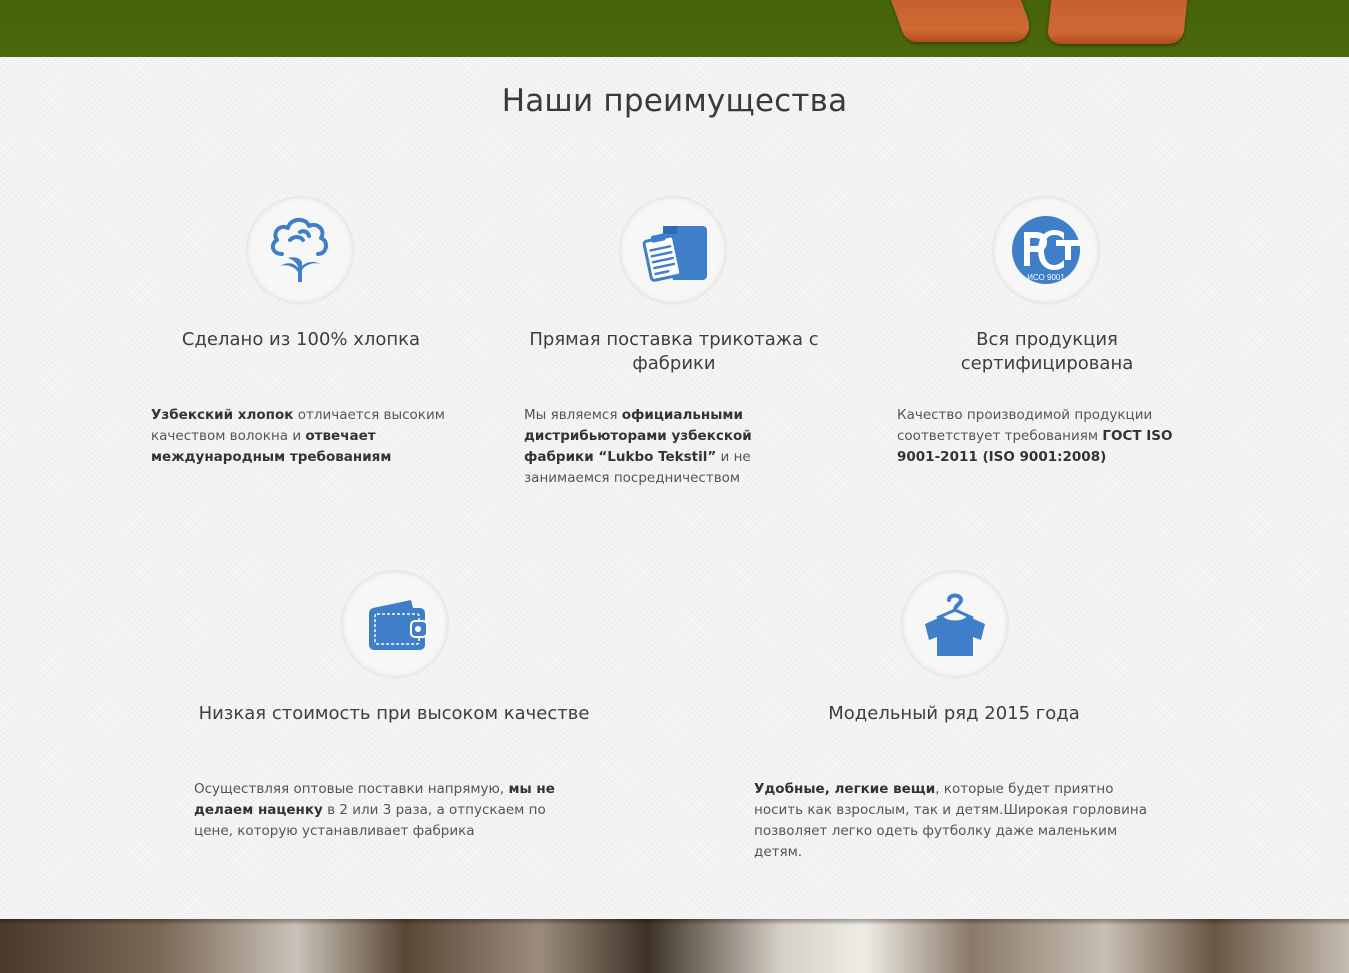 The height and width of the screenshot is (973, 1349). What do you see at coordinates (222, 415) in the screenshot?
I see `desc-bold: Узбекский хлопок` at bounding box center [222, 415].